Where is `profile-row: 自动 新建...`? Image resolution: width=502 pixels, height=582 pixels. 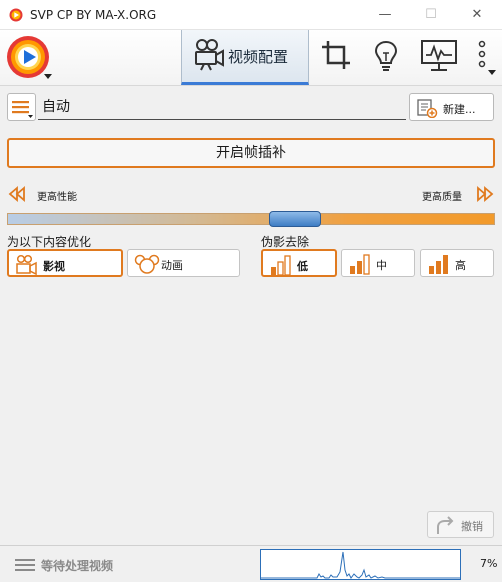
profile-row: 自动 新建... is located at coordinates (251, 107).